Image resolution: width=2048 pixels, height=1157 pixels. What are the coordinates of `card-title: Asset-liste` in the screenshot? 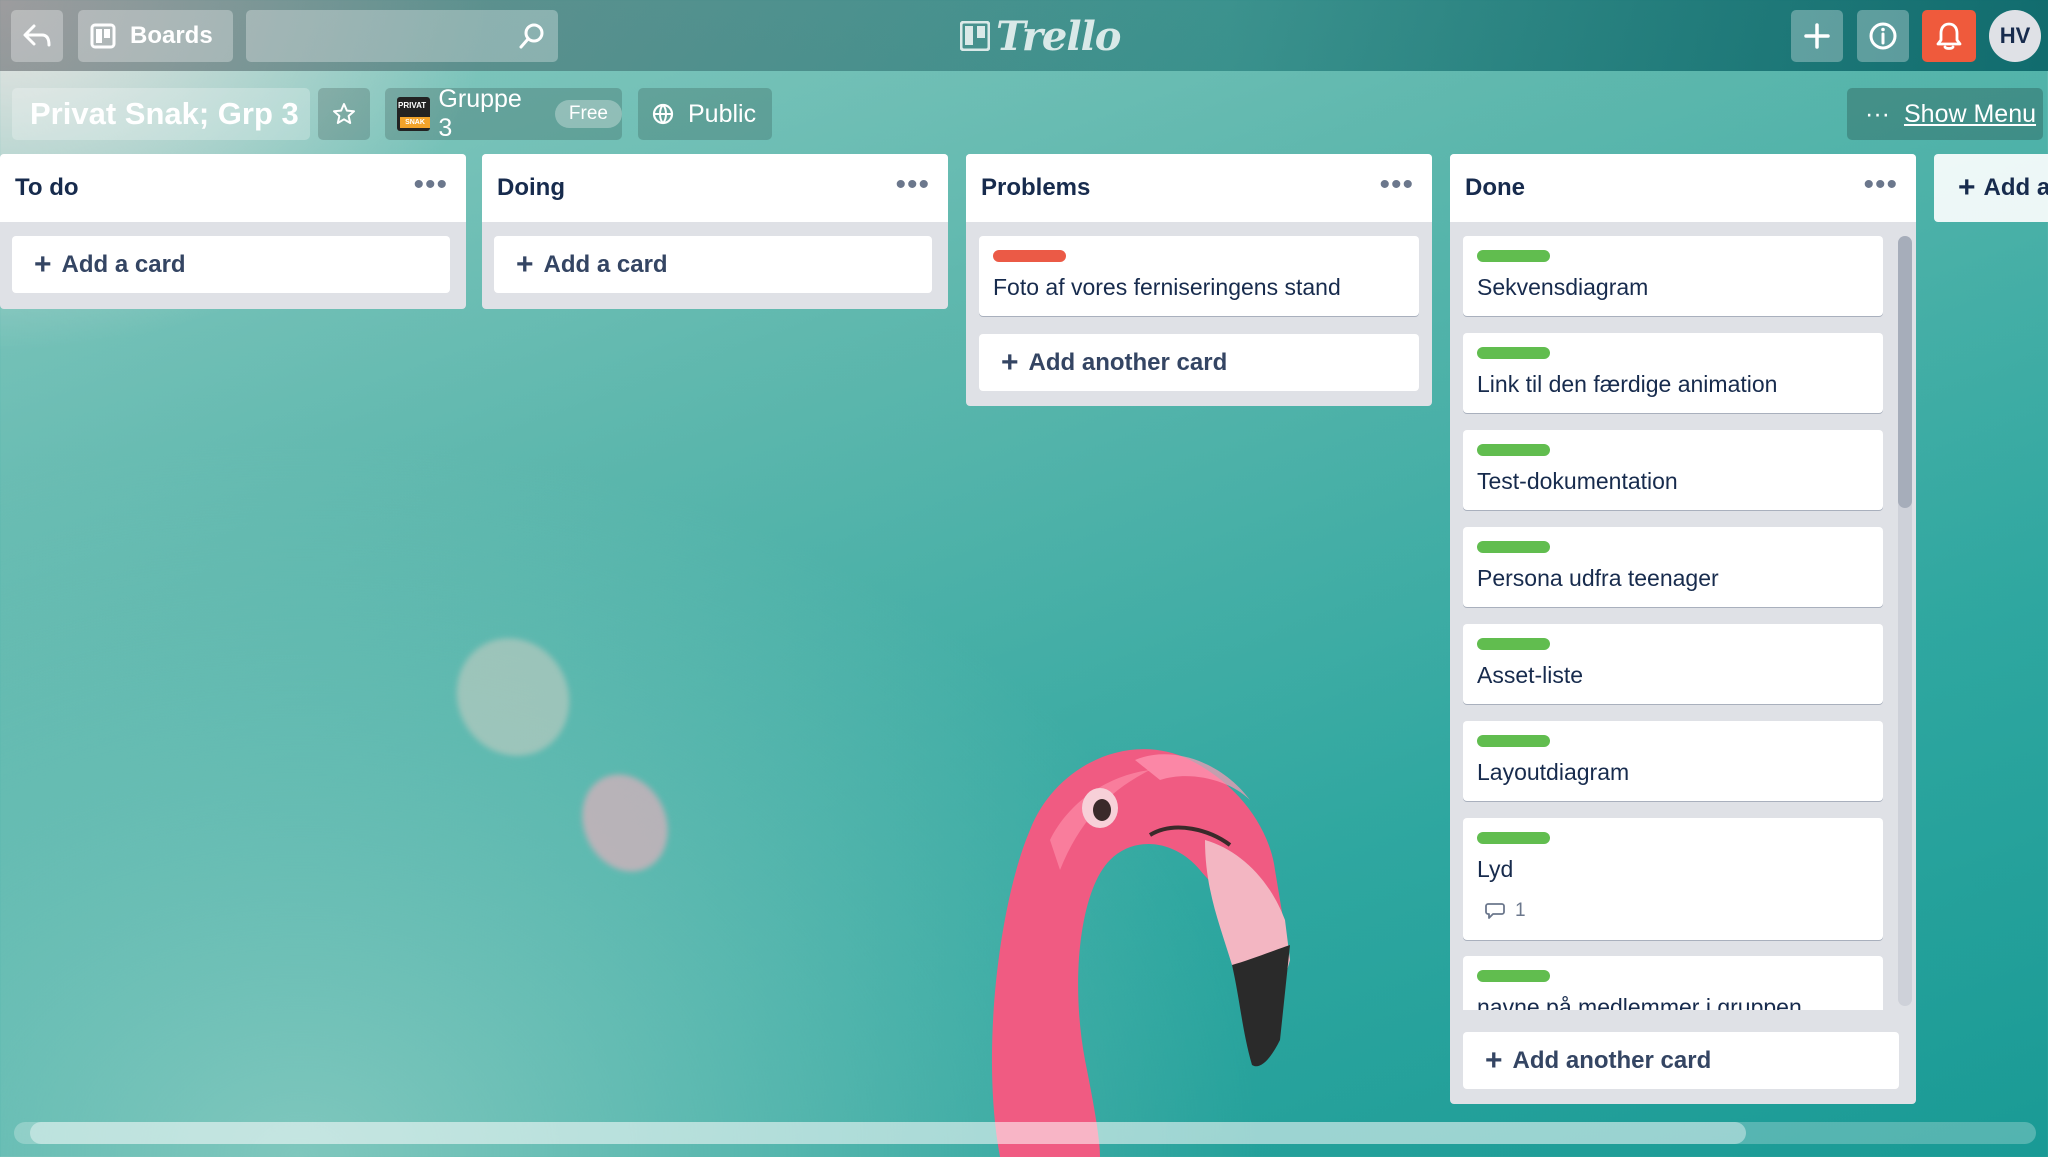 It's located at (1530, 675).